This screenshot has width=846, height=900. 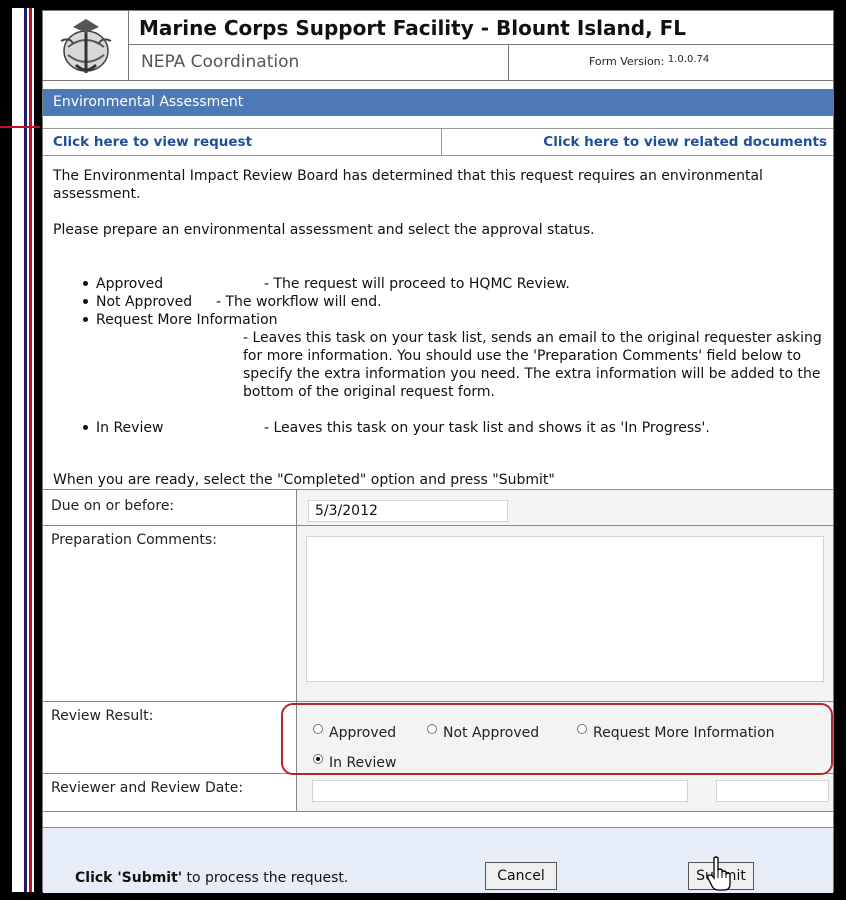 What do you see at coordinates (441, 142) in the screenshot?
I see `links-divider` at bounding box center [441, 142].